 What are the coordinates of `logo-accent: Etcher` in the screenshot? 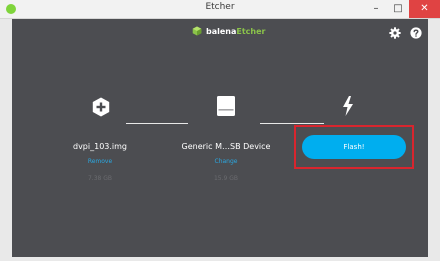 It's located at (251, 31).